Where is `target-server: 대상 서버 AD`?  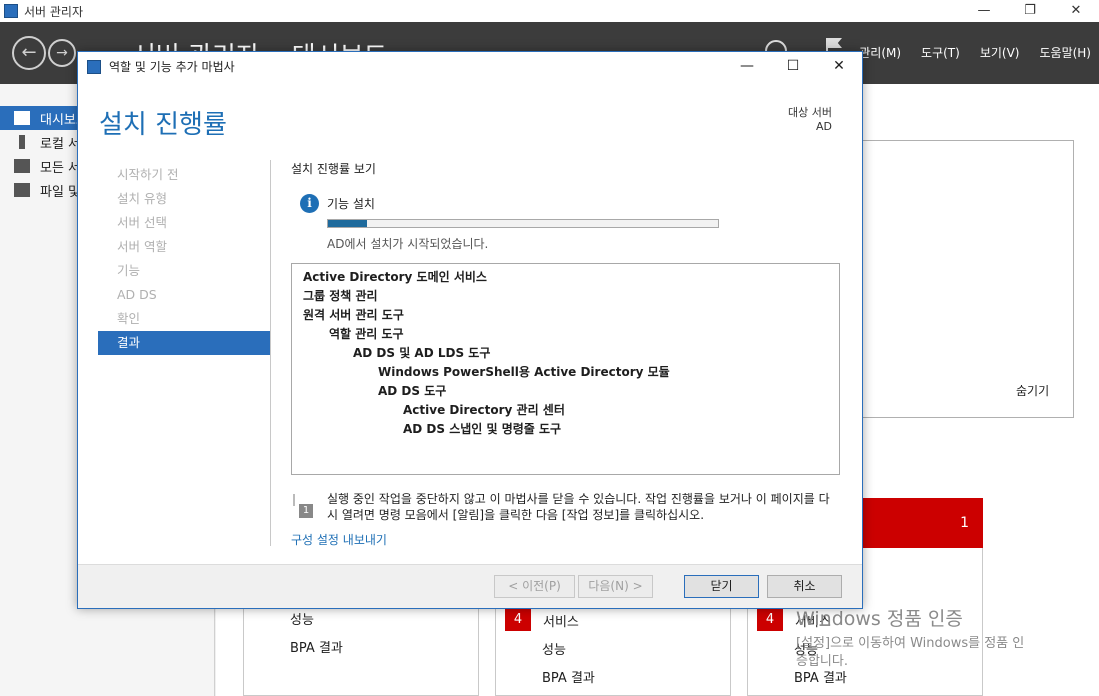 target-server: 대상 서버 AD is located at coordinates (810, 120).